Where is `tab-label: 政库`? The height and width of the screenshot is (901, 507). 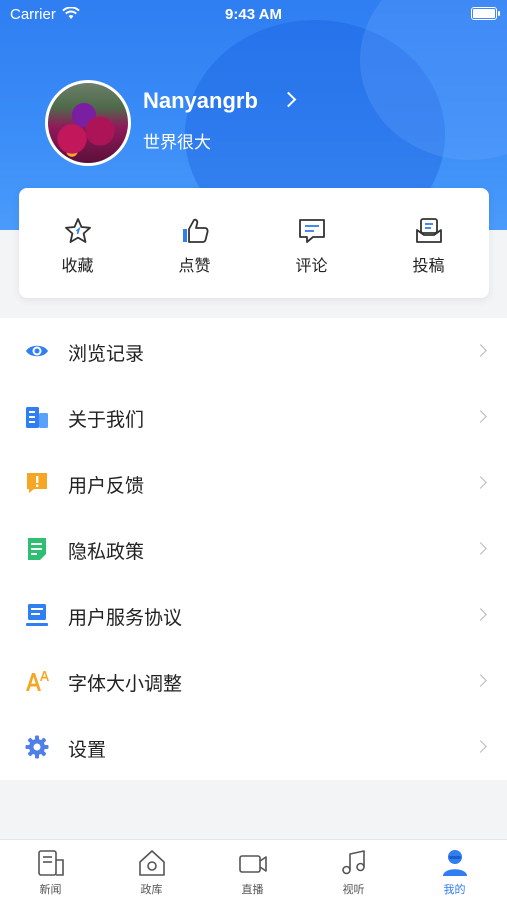 tab-label: 政库 is located at coordinates (151, 889).